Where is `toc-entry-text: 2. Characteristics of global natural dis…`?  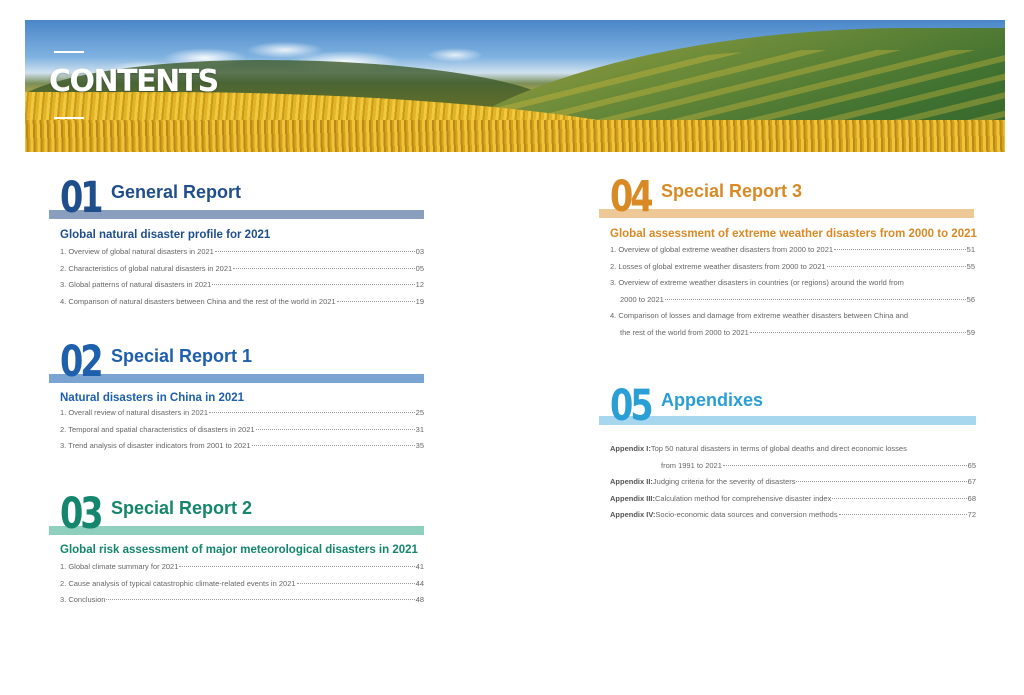
toc-entry-text: 2. Characteristics of global natural dis… is located at coordinates (146, 268).